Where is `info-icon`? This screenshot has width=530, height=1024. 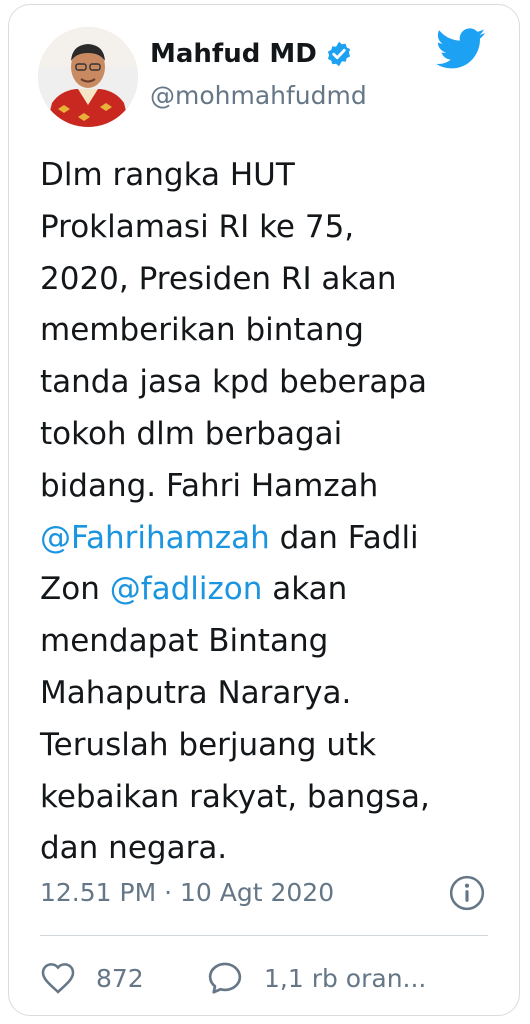 info-icon is located at coordinates (467, 893).